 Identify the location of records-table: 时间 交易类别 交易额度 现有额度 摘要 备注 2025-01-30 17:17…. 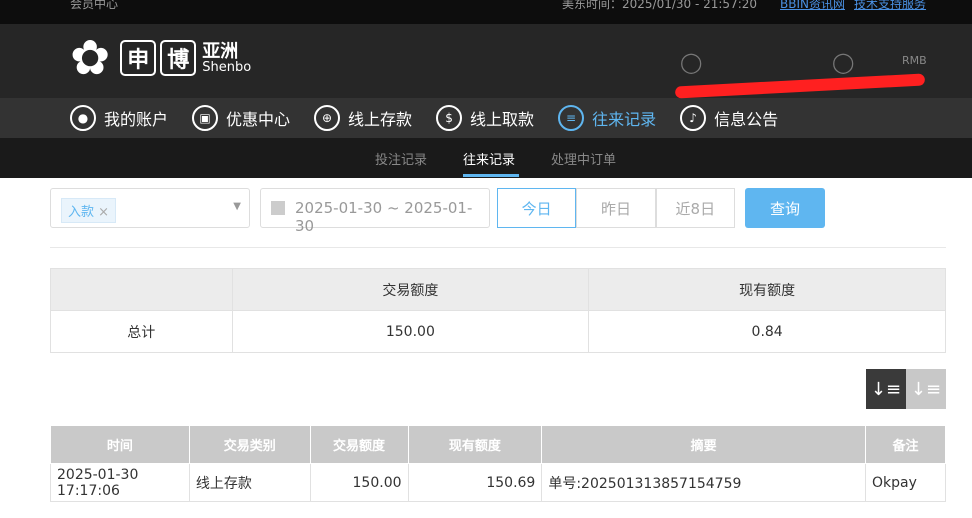
(498, 463).